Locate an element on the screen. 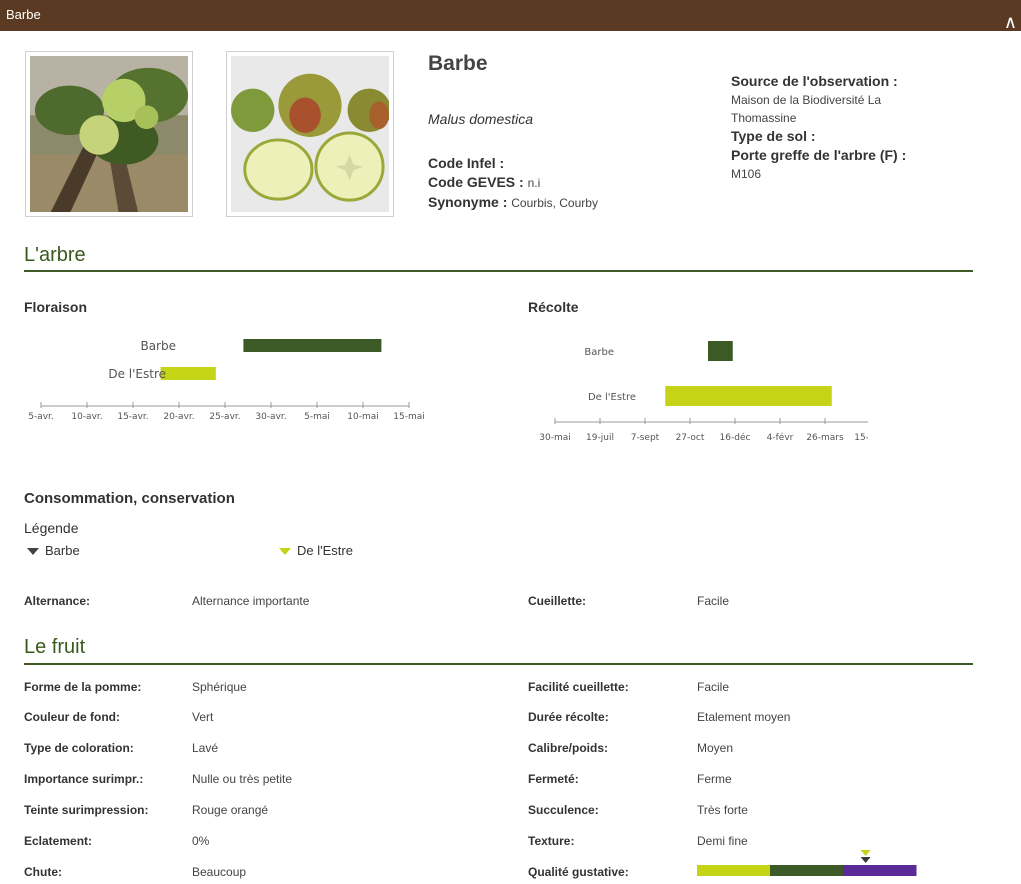 The image size is (1021, 884). photo-fruit is located at coordinates (310, 134).